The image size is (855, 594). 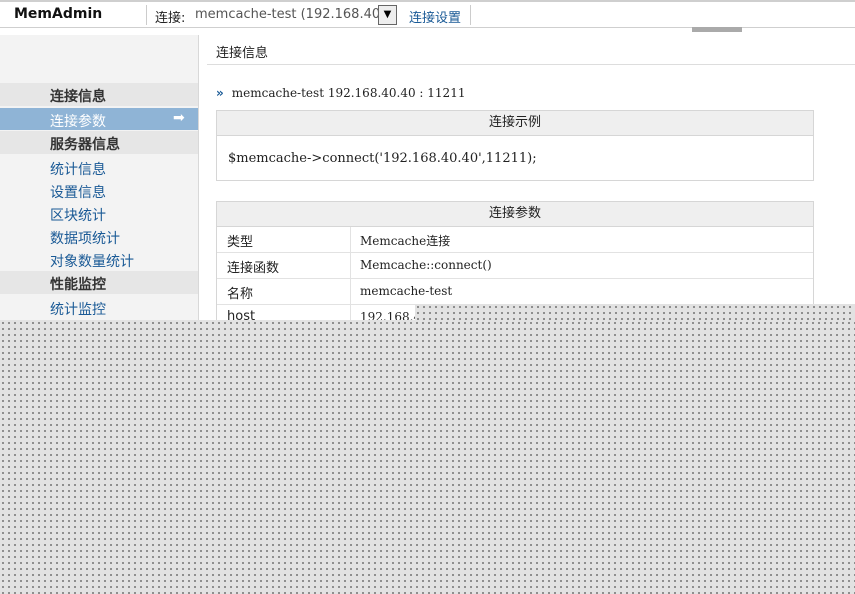 What do you see at coordinates (435, 16) in the screenshot?
I see `connection-settings-link: 连接设置` at bounding box center [435, 16].